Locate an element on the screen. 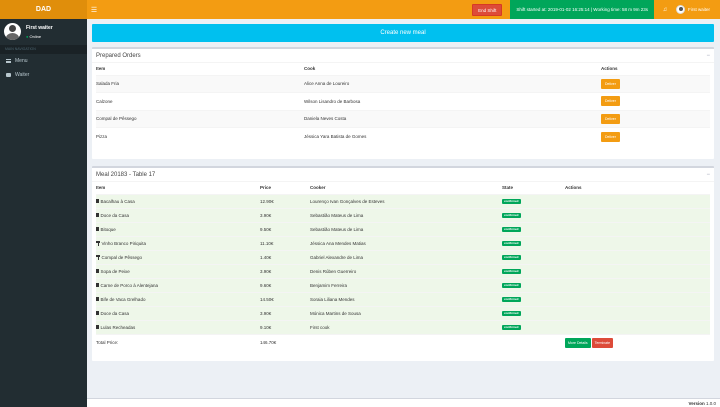 Image resolution: width=720 pixels, height=407 pixels. sidebar-toggle-icon: ☰ is located at coordinates (94, 9).